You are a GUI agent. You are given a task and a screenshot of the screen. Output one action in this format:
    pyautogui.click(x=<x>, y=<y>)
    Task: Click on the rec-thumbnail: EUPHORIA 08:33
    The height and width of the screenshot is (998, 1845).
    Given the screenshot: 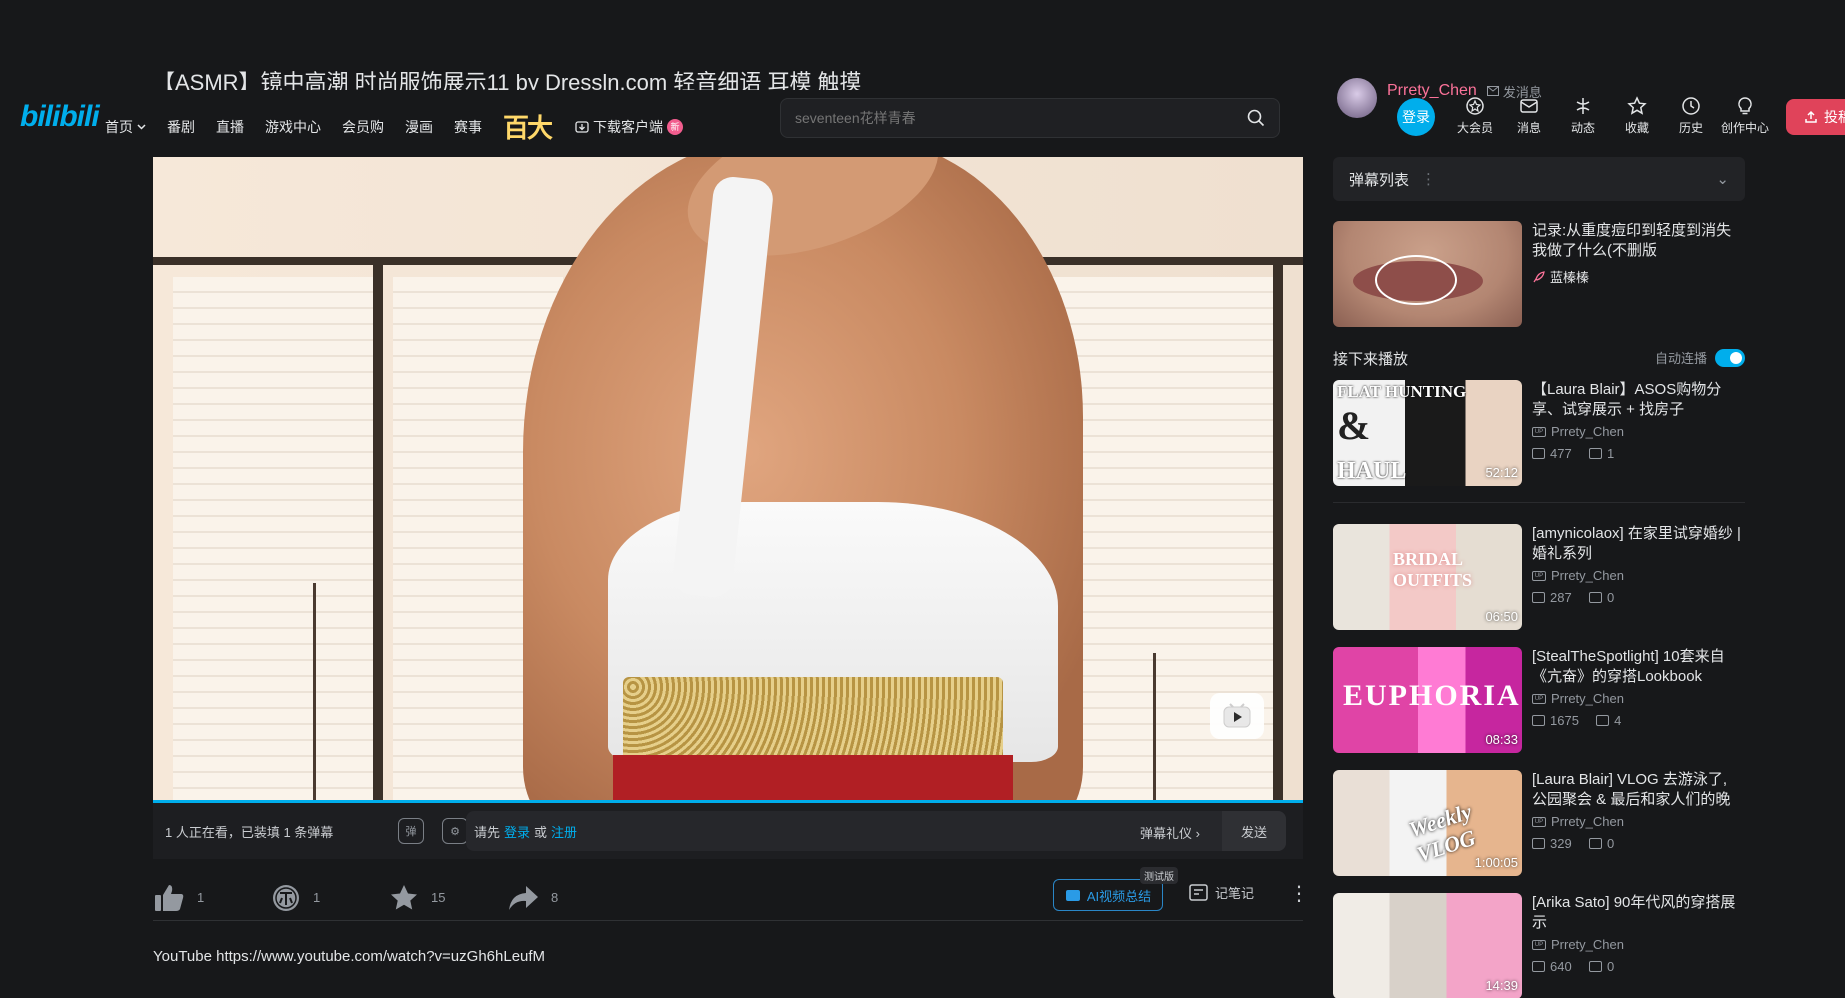 What is the action you would take?
    pyautogui.click(x=1427, y=700)
    